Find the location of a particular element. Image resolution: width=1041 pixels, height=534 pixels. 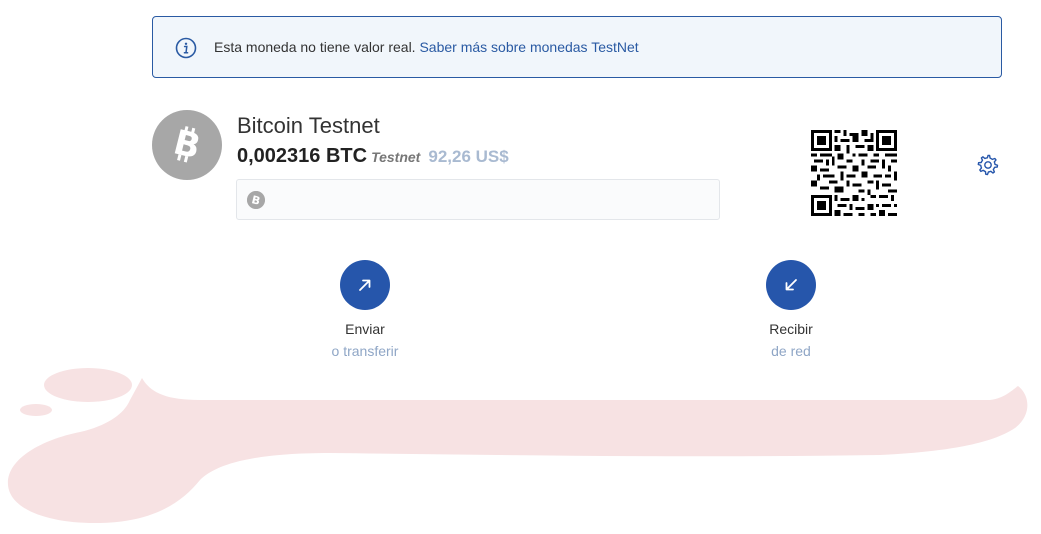

gear-icon is located at coordinates (988, 165).